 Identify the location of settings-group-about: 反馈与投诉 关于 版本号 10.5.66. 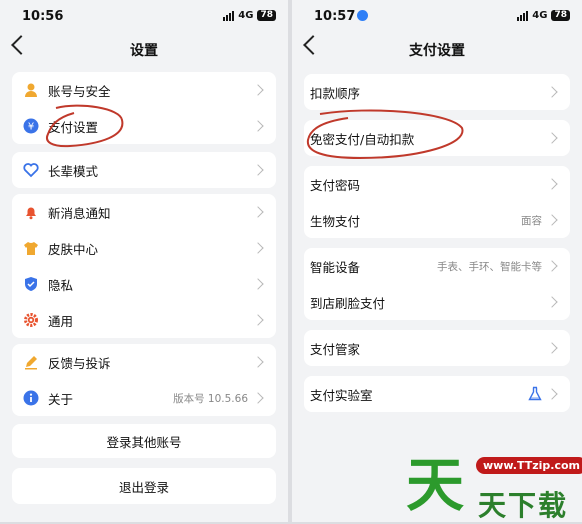
(144, 380).